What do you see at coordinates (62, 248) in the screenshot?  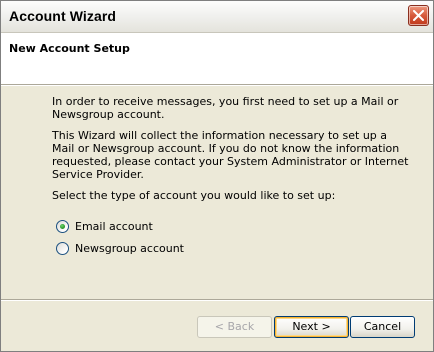 I see `newsgroup-account-radio` at bounding box center [62, 248].